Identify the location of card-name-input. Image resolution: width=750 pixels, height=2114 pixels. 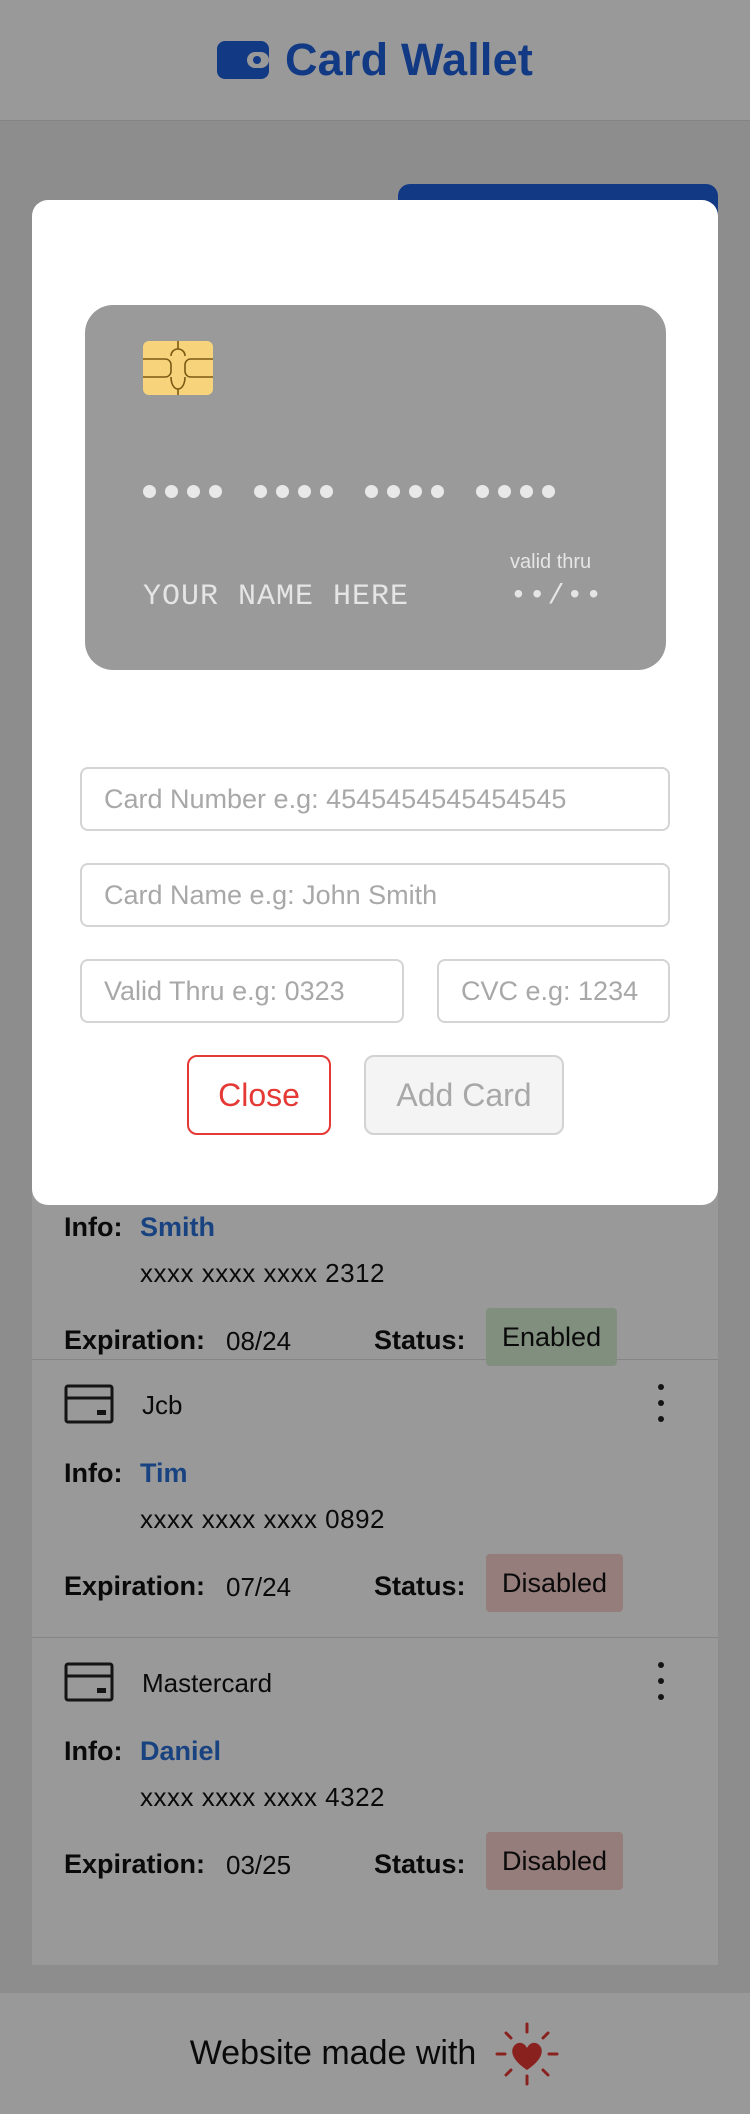
(375, 895).